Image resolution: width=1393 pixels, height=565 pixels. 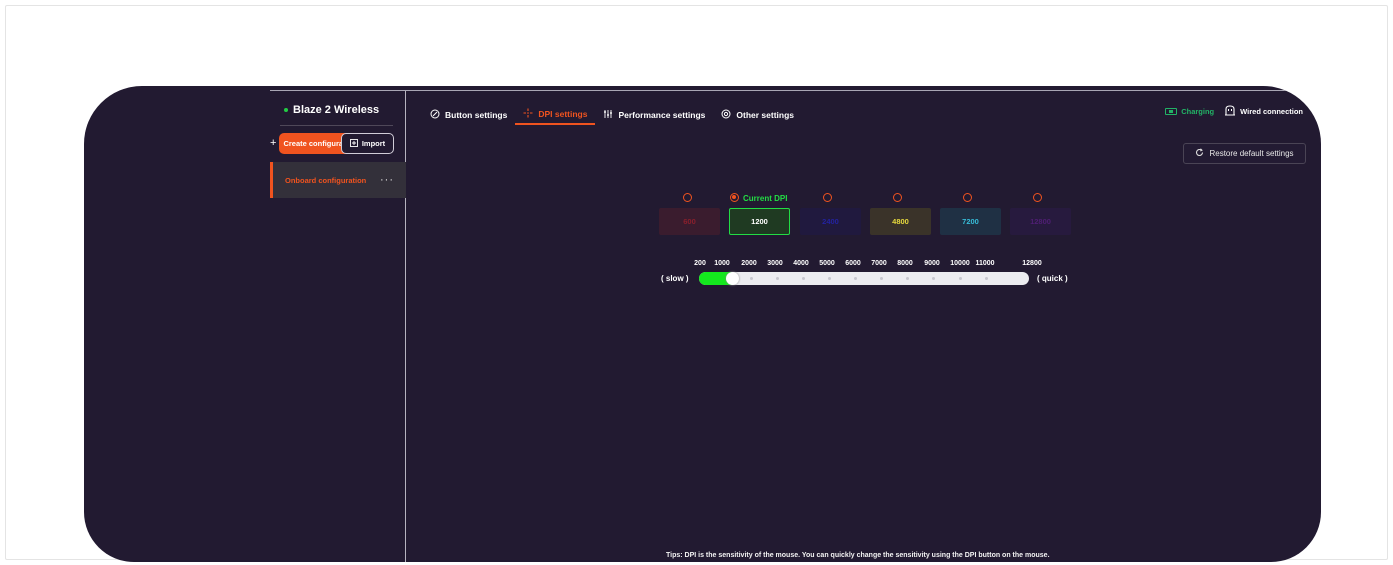 I want to click on tick-label: 12800, so click(x=1032, y=263).